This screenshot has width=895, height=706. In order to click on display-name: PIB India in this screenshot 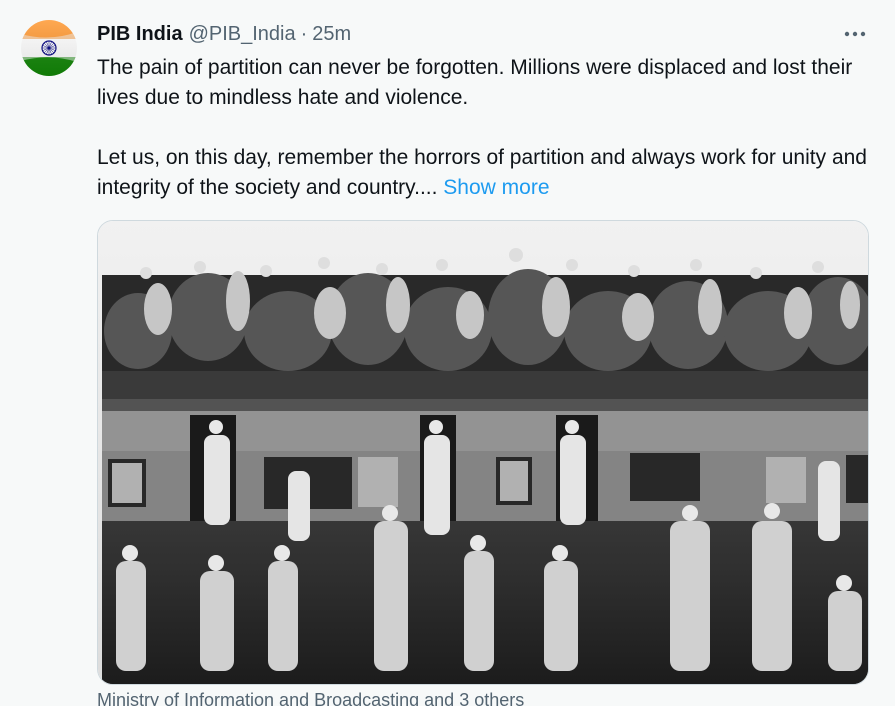, I will do `click(140, 34)`.